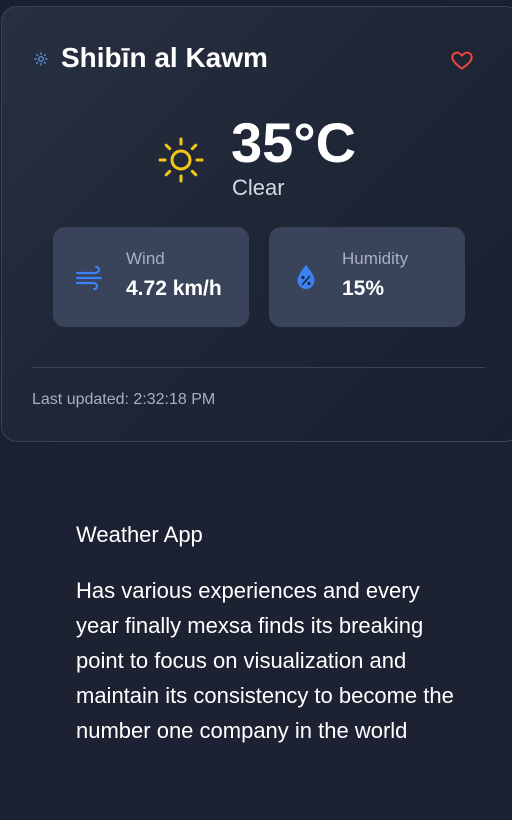 This screenshot has width=512, height=820. I want to click on last-updated: Last updated: 2:32:18 PM, so click(124, 399).